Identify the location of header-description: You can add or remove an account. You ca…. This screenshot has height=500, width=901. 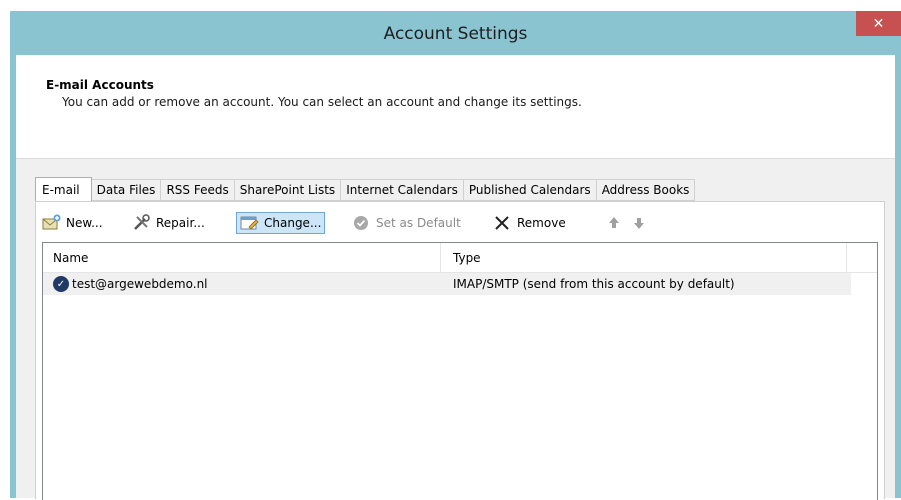
(322, 102).